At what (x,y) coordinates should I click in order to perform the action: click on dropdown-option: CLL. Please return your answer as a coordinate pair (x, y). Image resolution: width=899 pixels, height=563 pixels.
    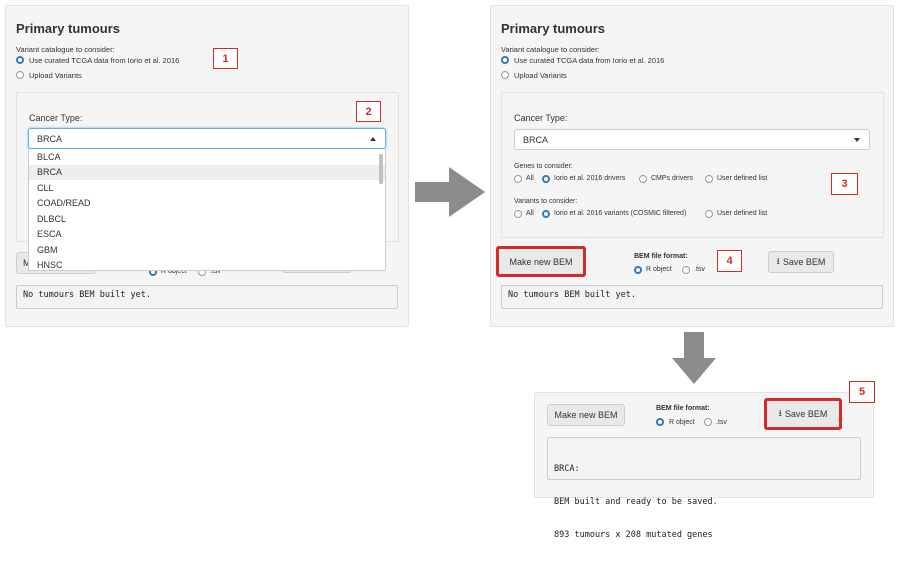
    Looking at the image, I should click on (207, 188).